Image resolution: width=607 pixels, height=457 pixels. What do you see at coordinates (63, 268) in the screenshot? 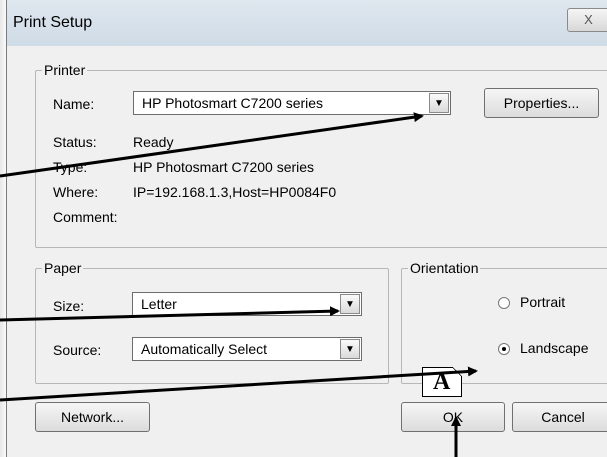
I see `paper-group-legend: Paper` at bounding box center [63, 268].